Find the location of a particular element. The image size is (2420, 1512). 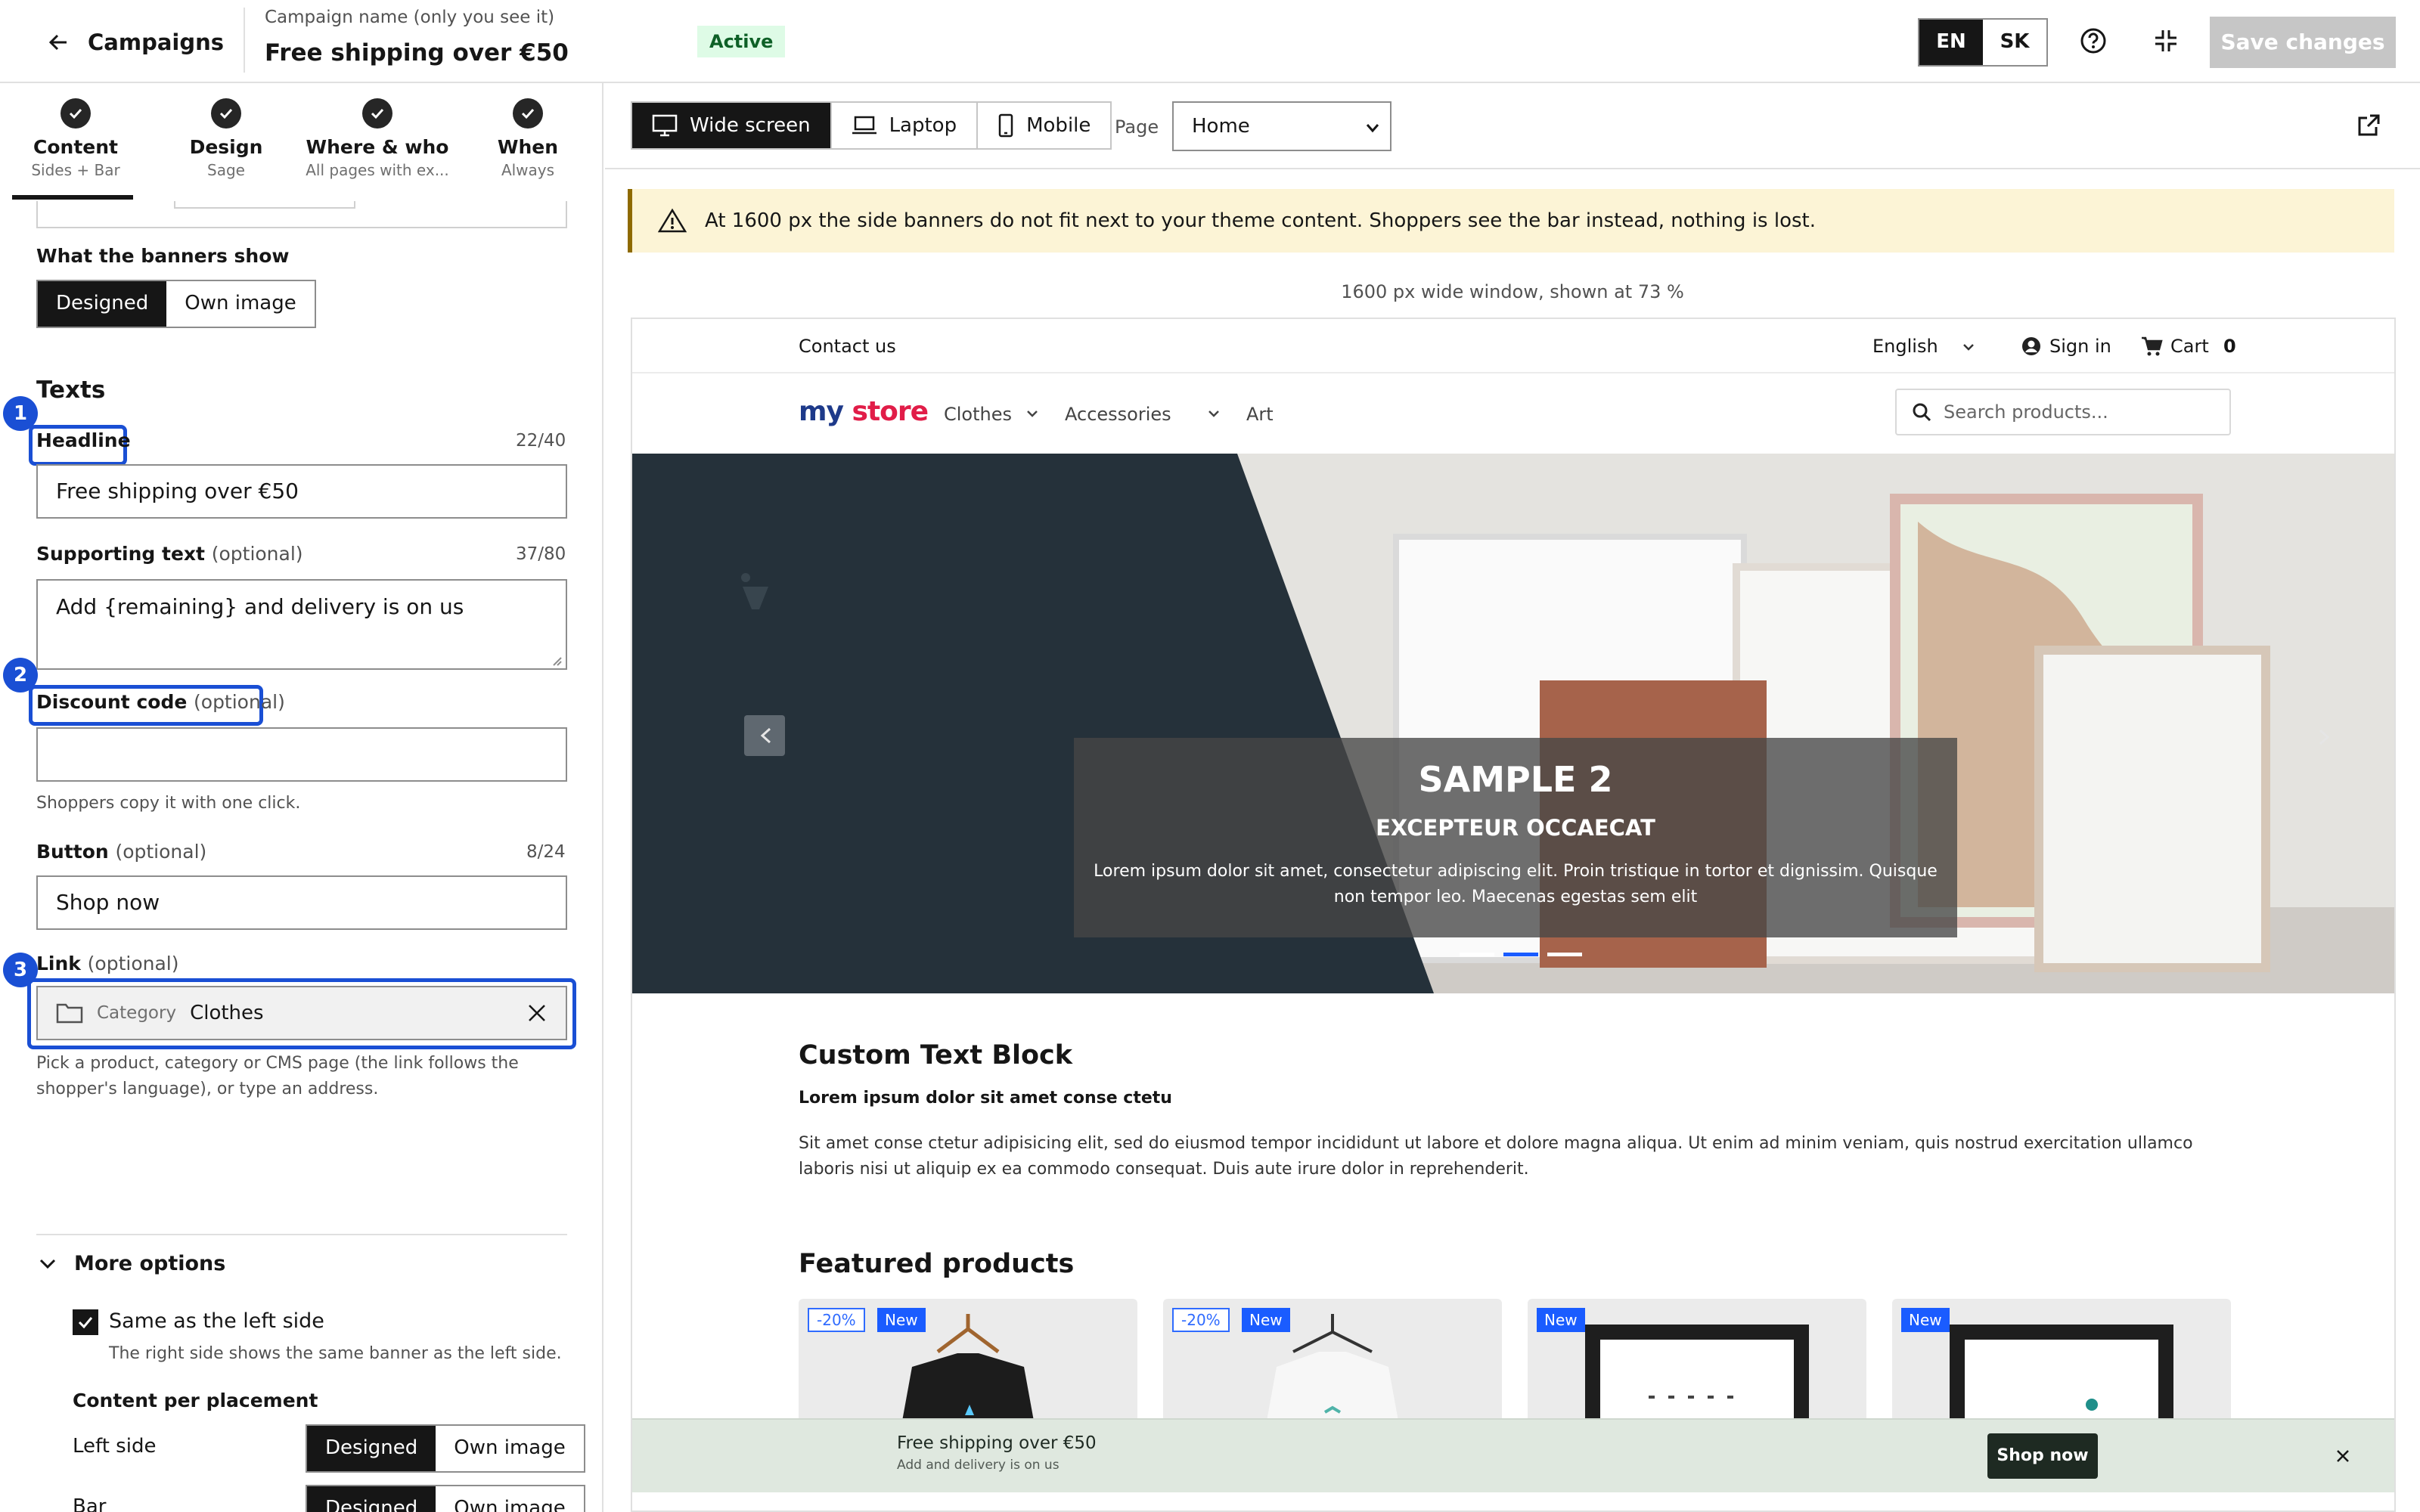

save-changes-button: Save changes is located at coordinates (2303, 42).